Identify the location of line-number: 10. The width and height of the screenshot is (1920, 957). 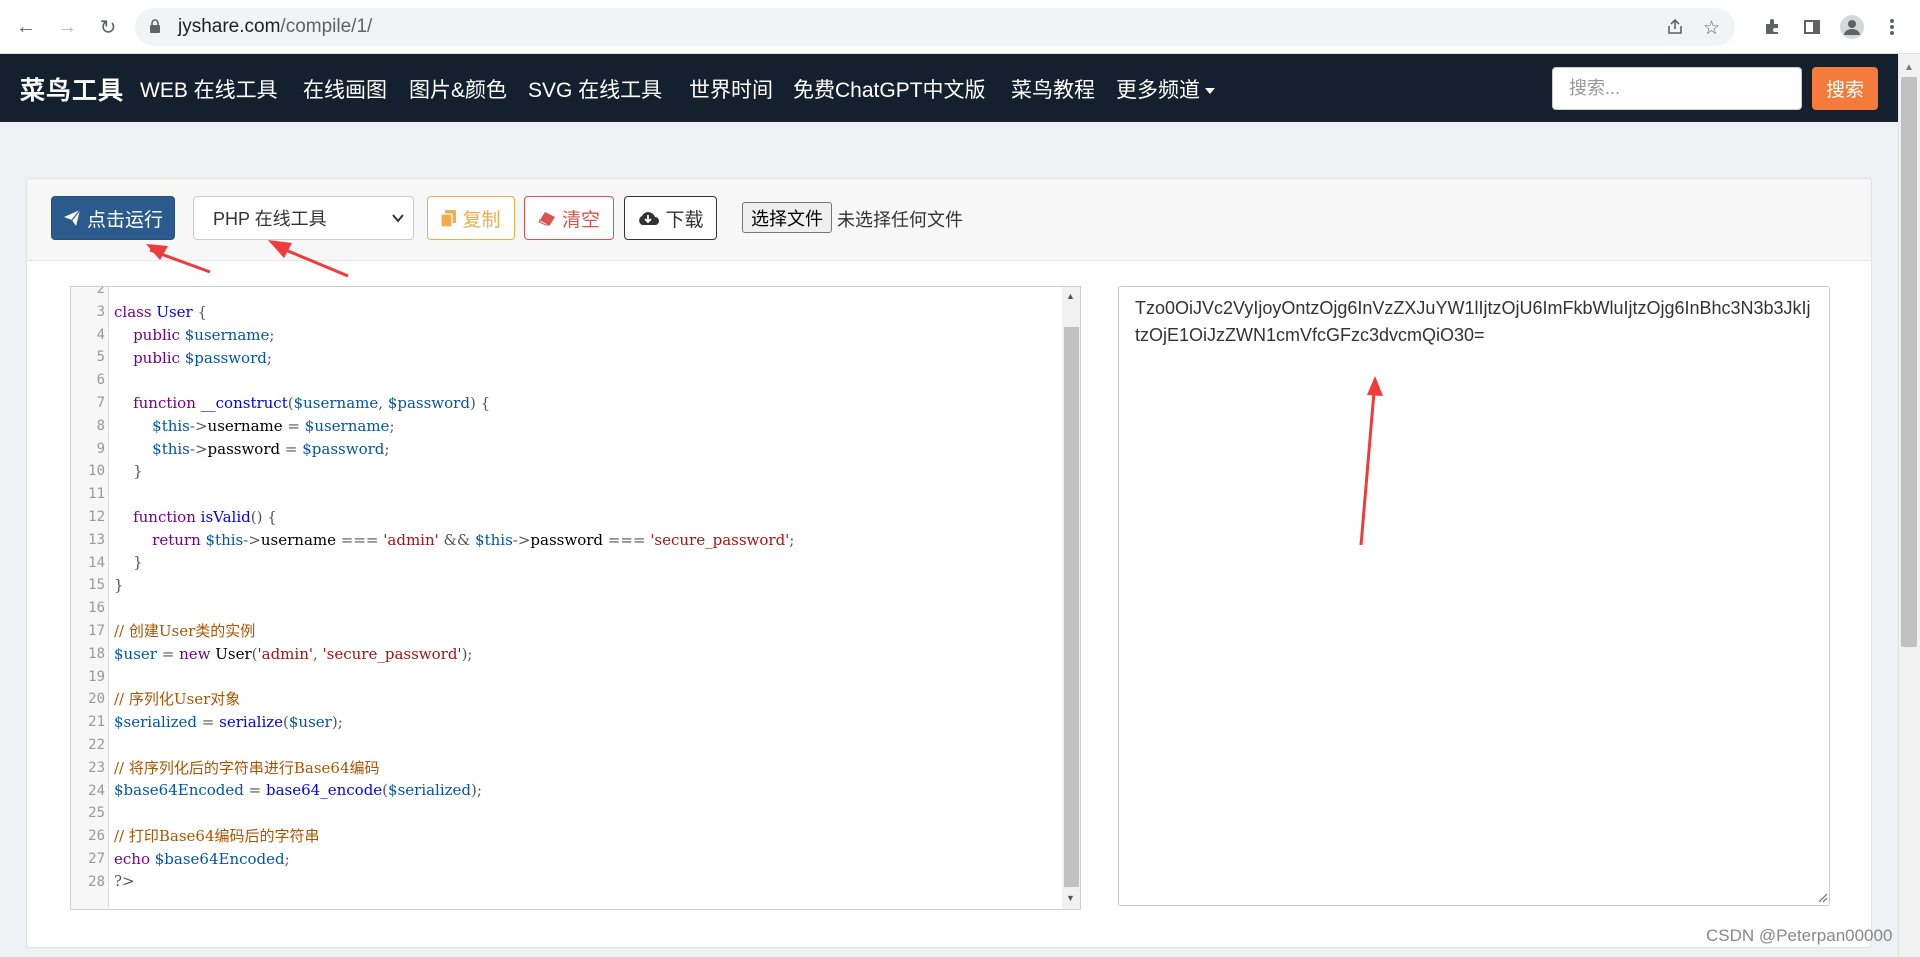
(96, 471).